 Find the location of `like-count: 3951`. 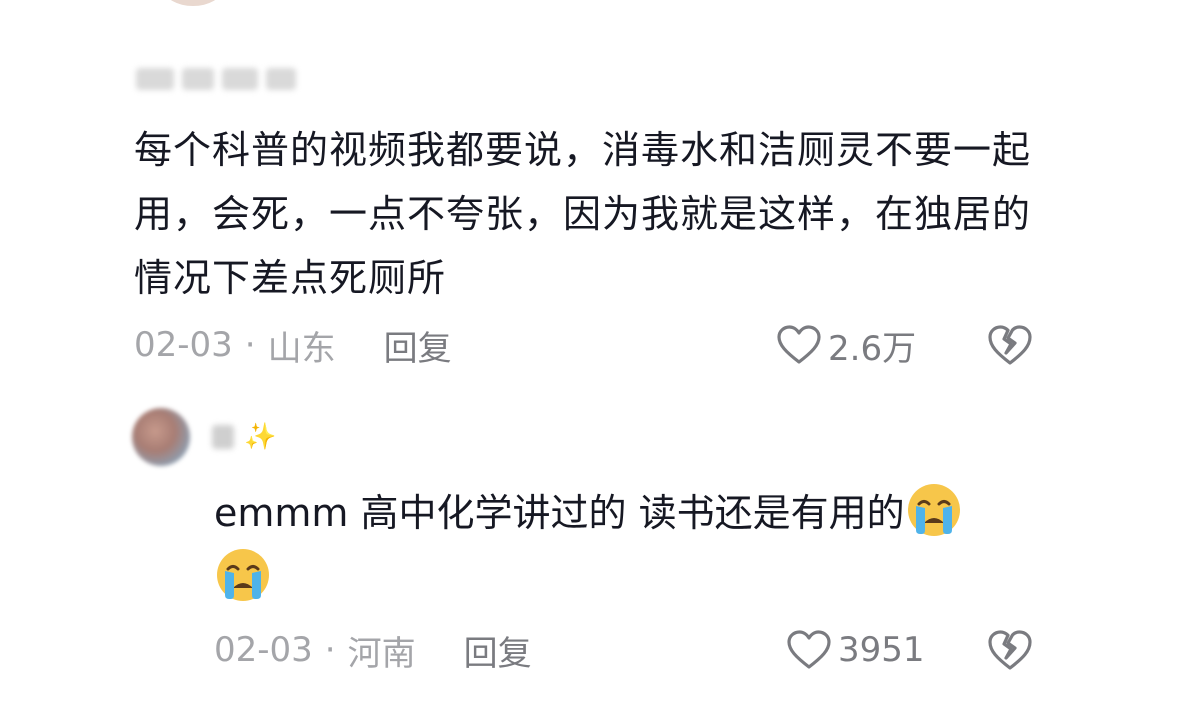

like-count: 3951 is located at coordinates (881, 650).